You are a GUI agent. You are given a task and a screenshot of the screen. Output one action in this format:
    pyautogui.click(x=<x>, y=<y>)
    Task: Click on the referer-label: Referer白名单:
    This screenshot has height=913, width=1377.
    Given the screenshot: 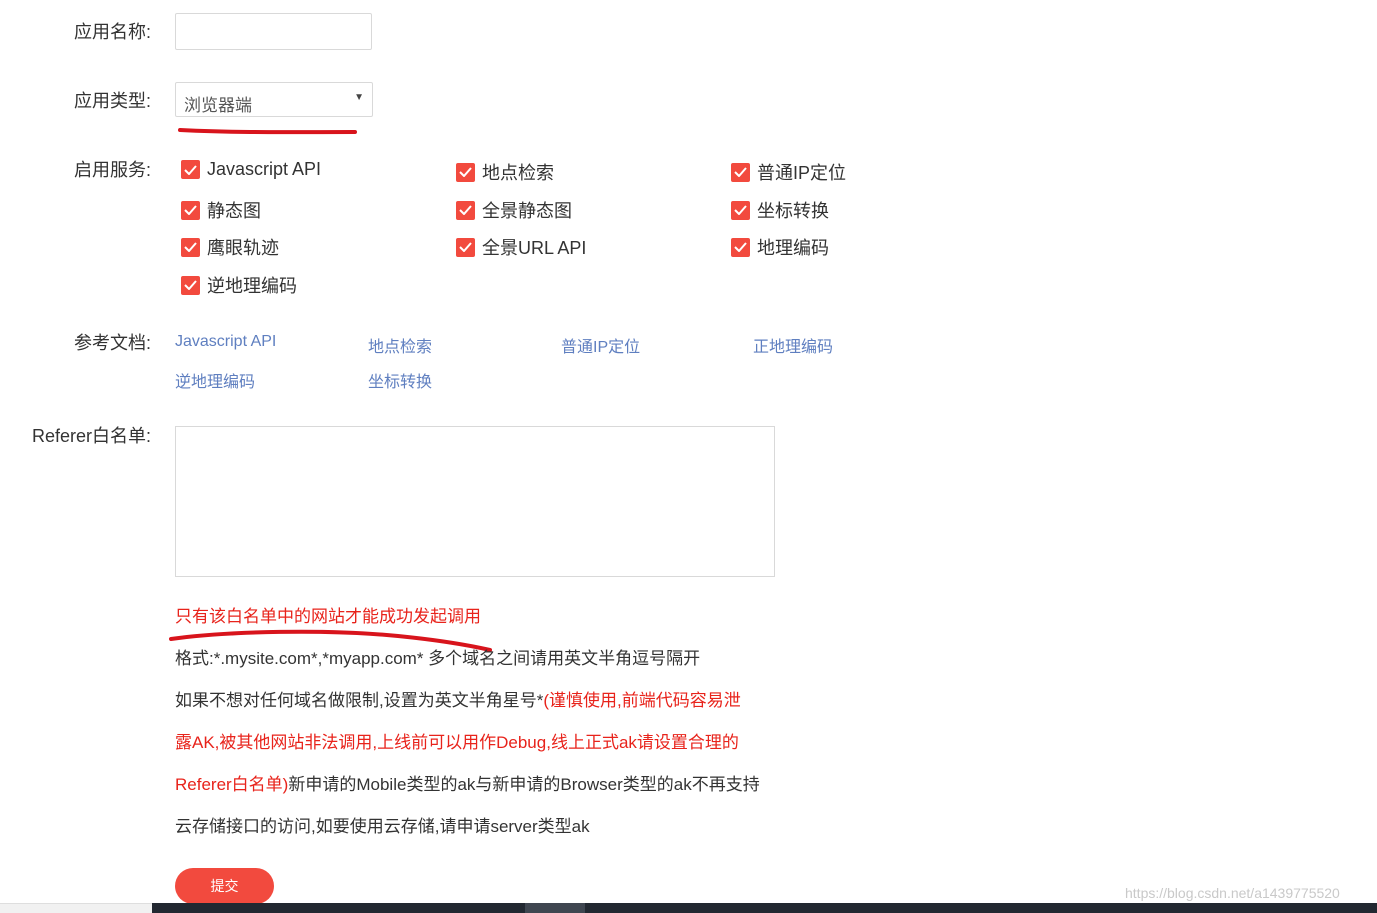 What is the action you would take?
    pyautogui.click(x=91, y=436)
    